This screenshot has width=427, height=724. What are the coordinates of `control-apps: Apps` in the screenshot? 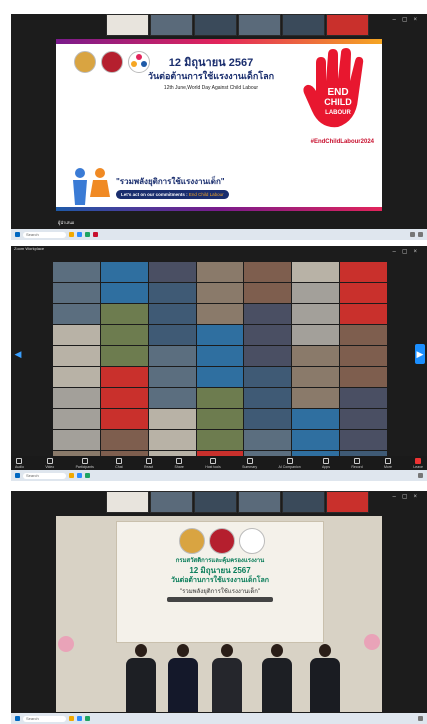 It's located at (326, 463).